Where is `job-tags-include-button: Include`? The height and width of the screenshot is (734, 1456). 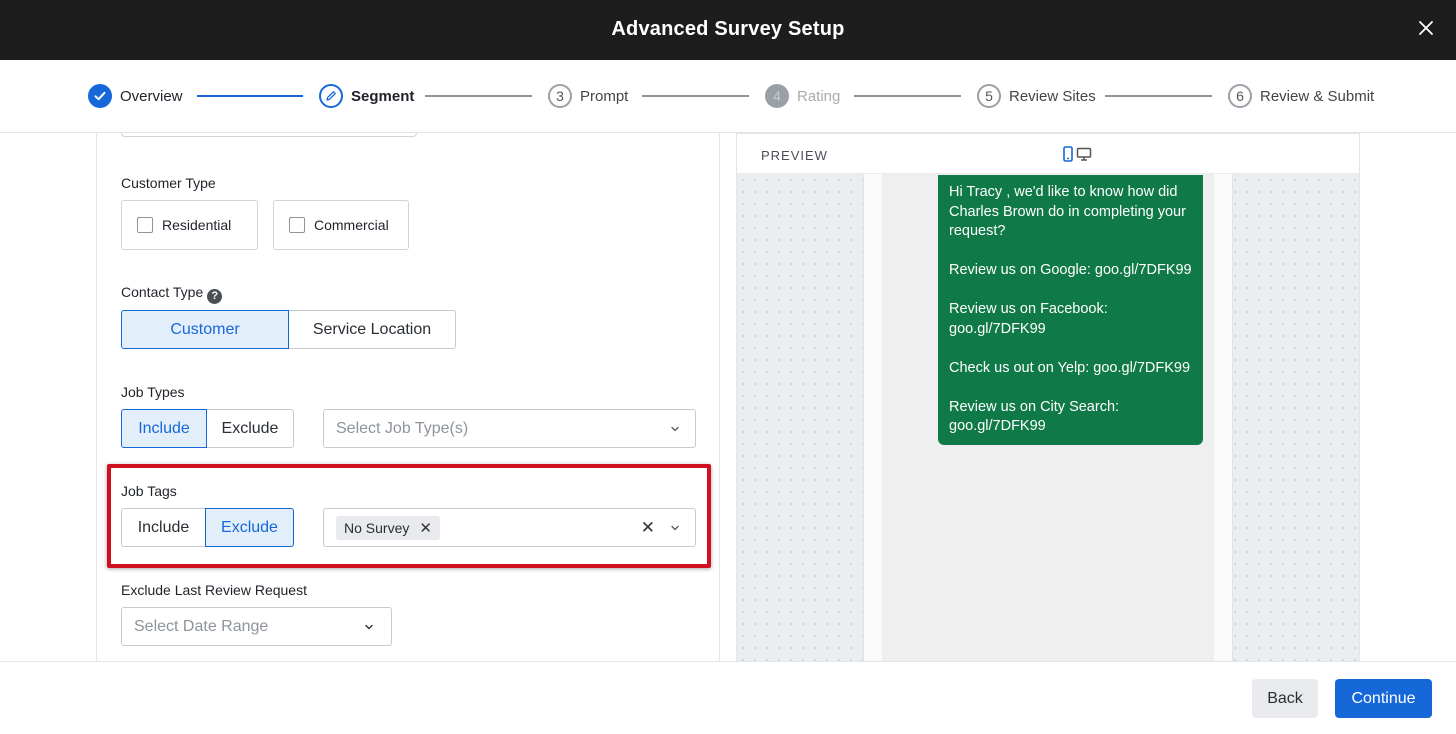
job-tags-include-button: Include is located at coordinates (163, 527).